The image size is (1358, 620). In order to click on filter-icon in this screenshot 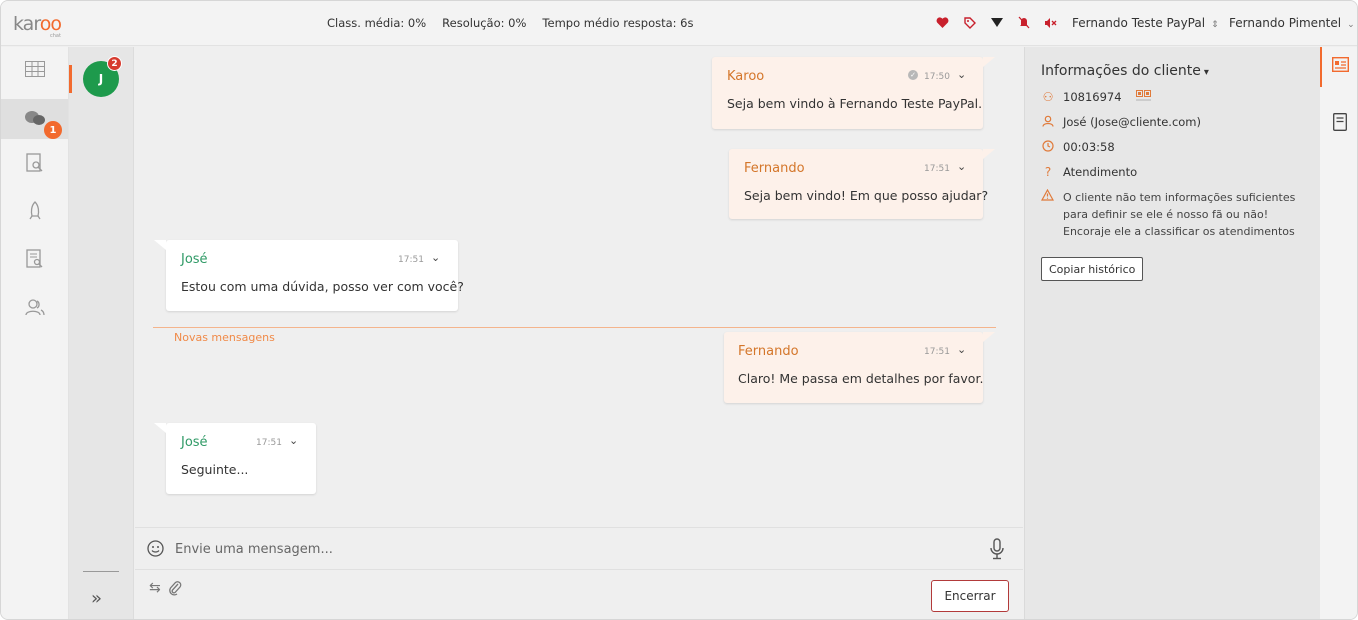, I will do `click(996, 22)`.